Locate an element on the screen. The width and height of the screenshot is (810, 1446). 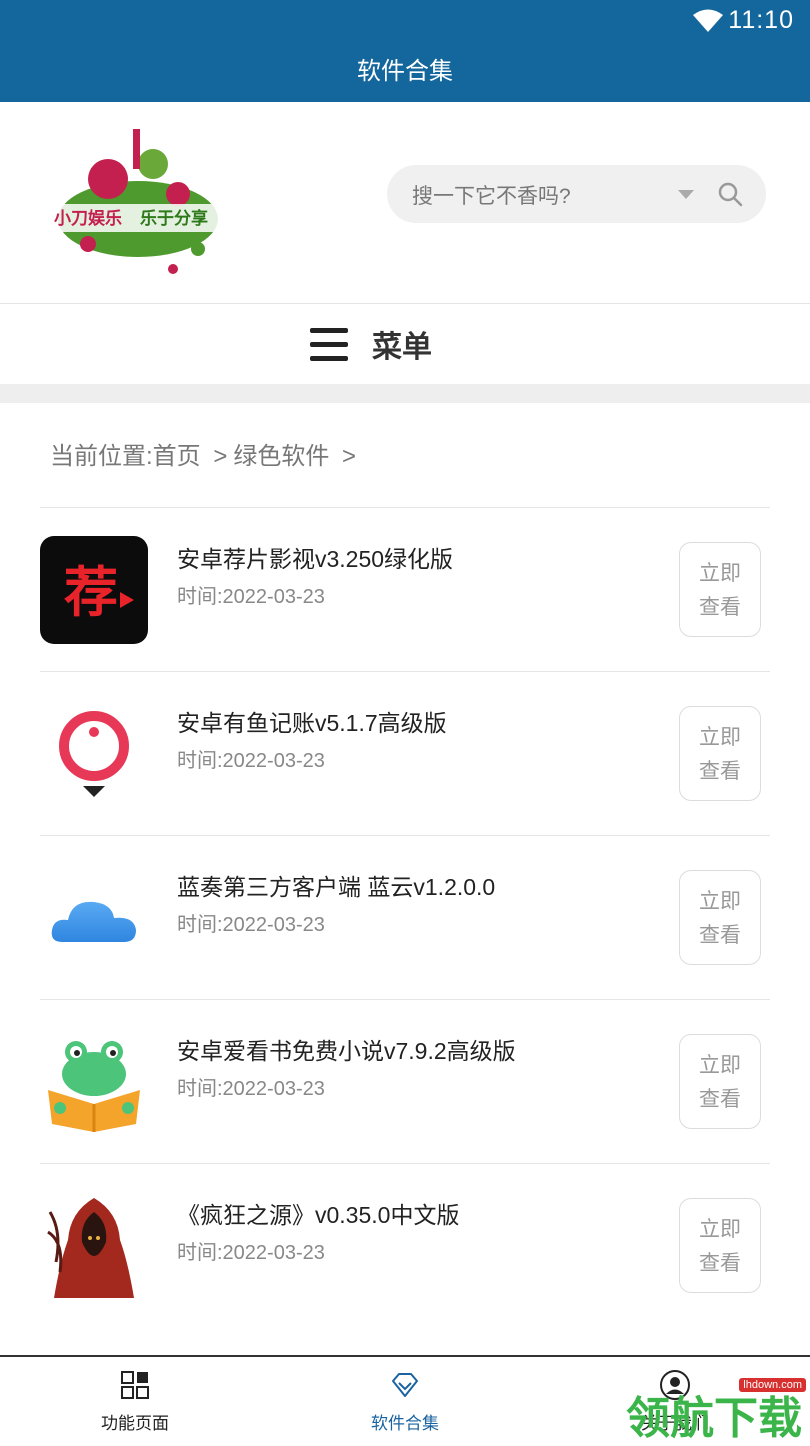
search-icon is located at coordinates (730, 194).